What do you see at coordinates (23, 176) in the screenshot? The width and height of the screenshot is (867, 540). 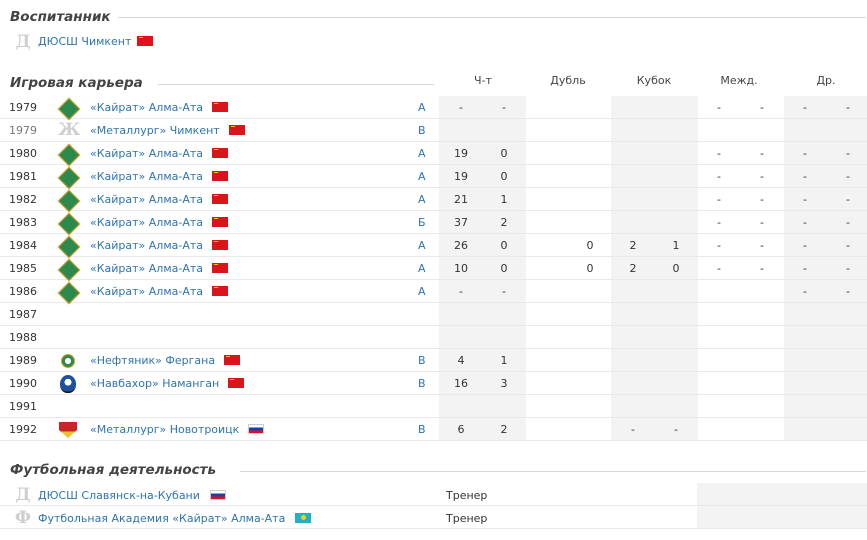 I see `career-year: 1981` at bounding box center [23, 176].